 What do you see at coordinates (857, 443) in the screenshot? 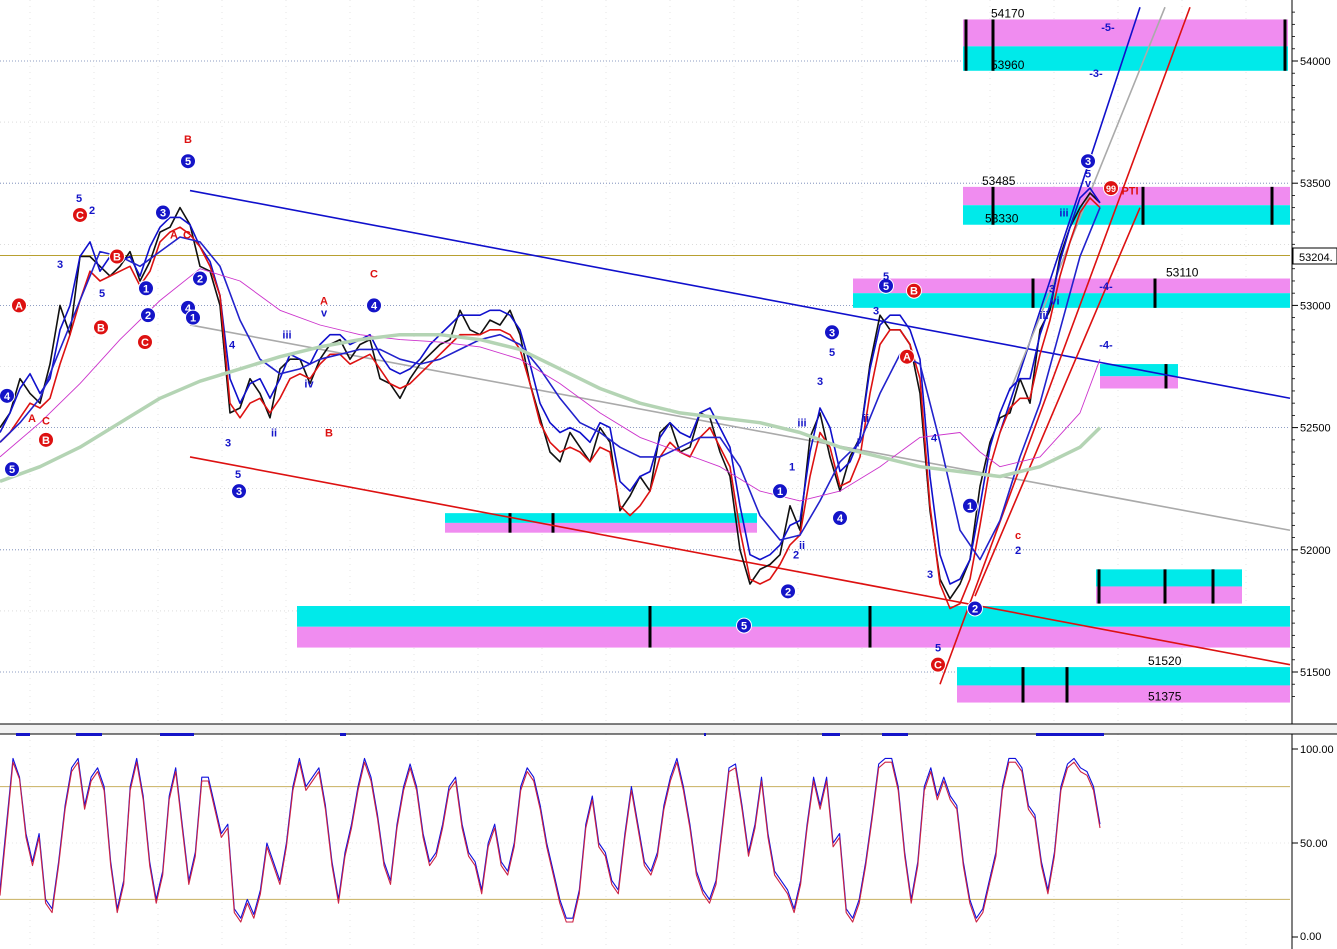
I see `wave-label-text: i` at bounding box center [857, 443].